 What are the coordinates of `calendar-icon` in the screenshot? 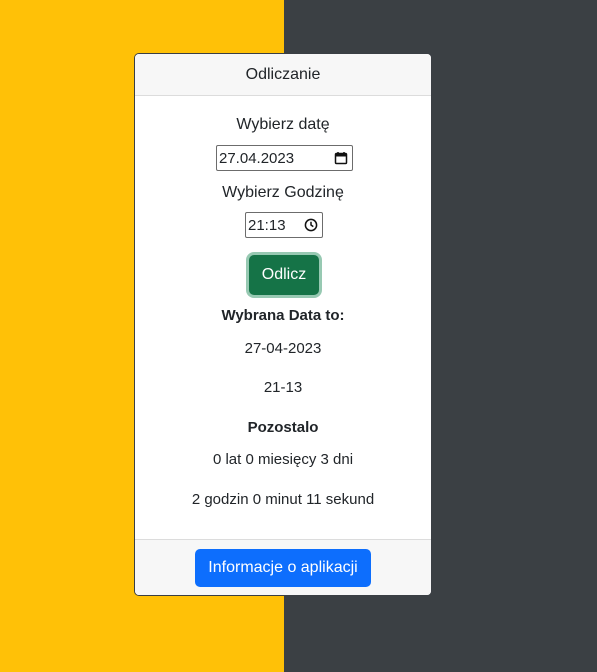 It's located at (341, 158).